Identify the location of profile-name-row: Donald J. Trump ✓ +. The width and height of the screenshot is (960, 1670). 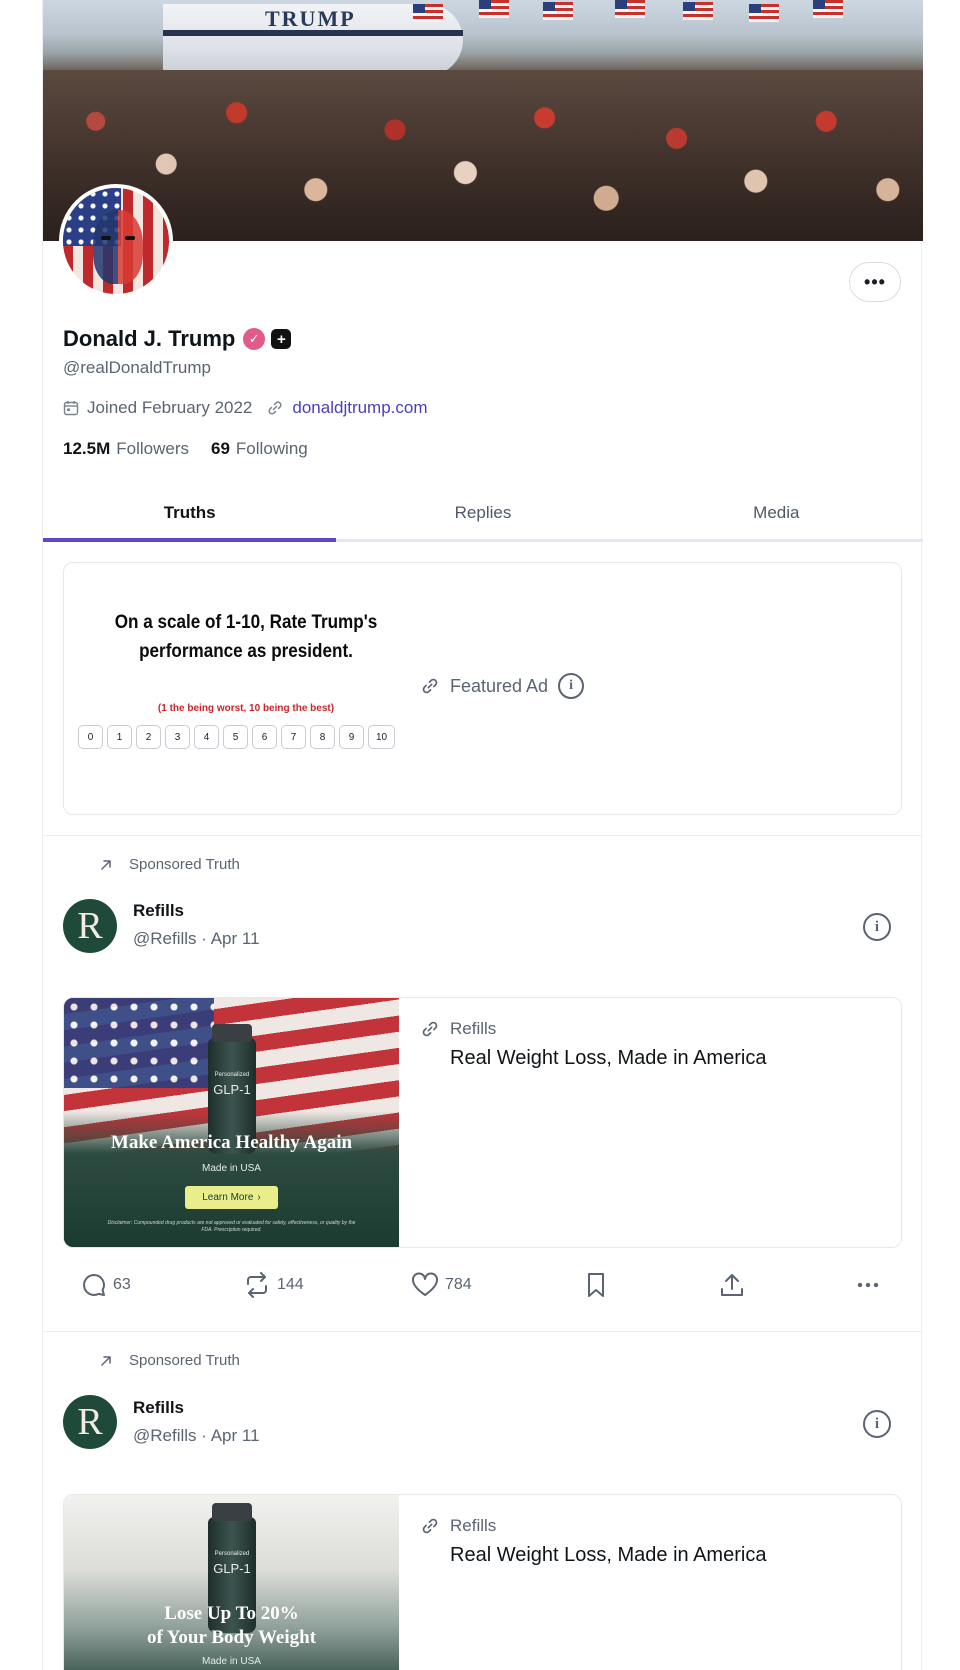
(177, 339).